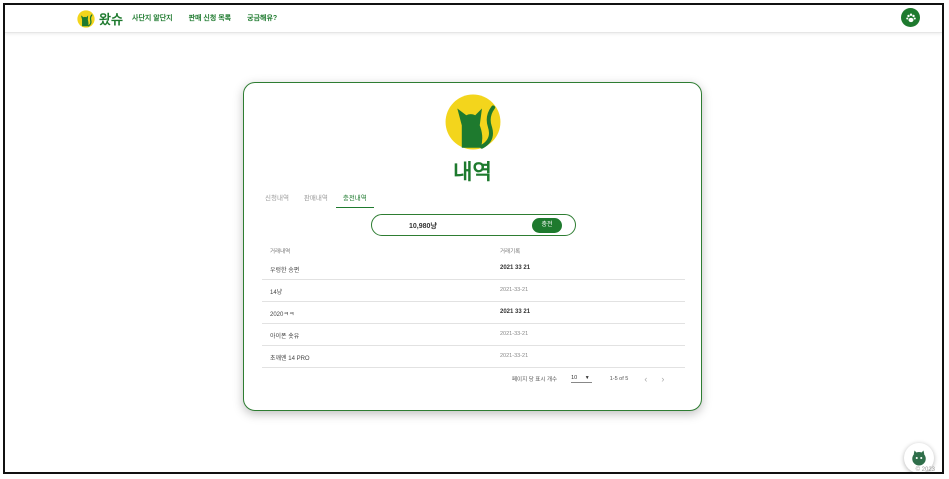 This screenshot has width=949, height=479. What do you see at coordinates (473, 357) in the screenshot?
I see `table-row: 초깨엔 14 PRO 2021-33-21` at bounding box center [473, 357].